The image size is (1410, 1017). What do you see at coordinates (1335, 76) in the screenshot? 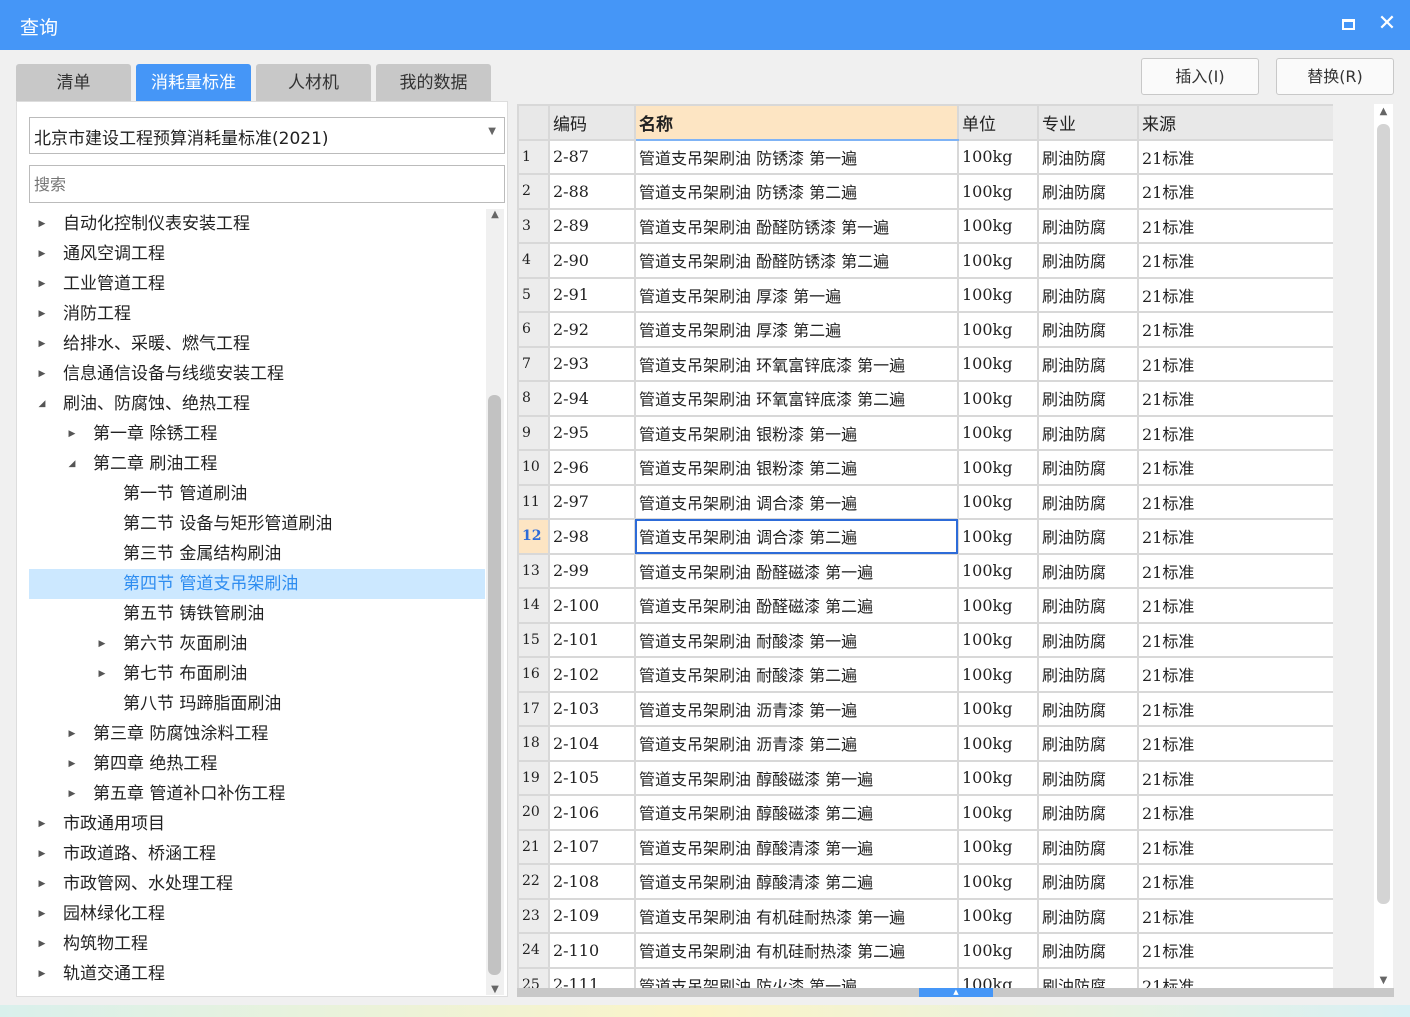
I see `replace-button: 替换(R)` at bounding box center [1335, 76].